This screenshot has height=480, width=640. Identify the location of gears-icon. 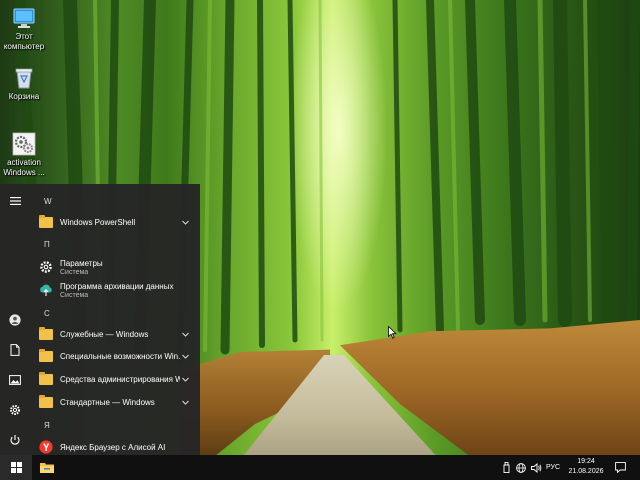
(24, 144).